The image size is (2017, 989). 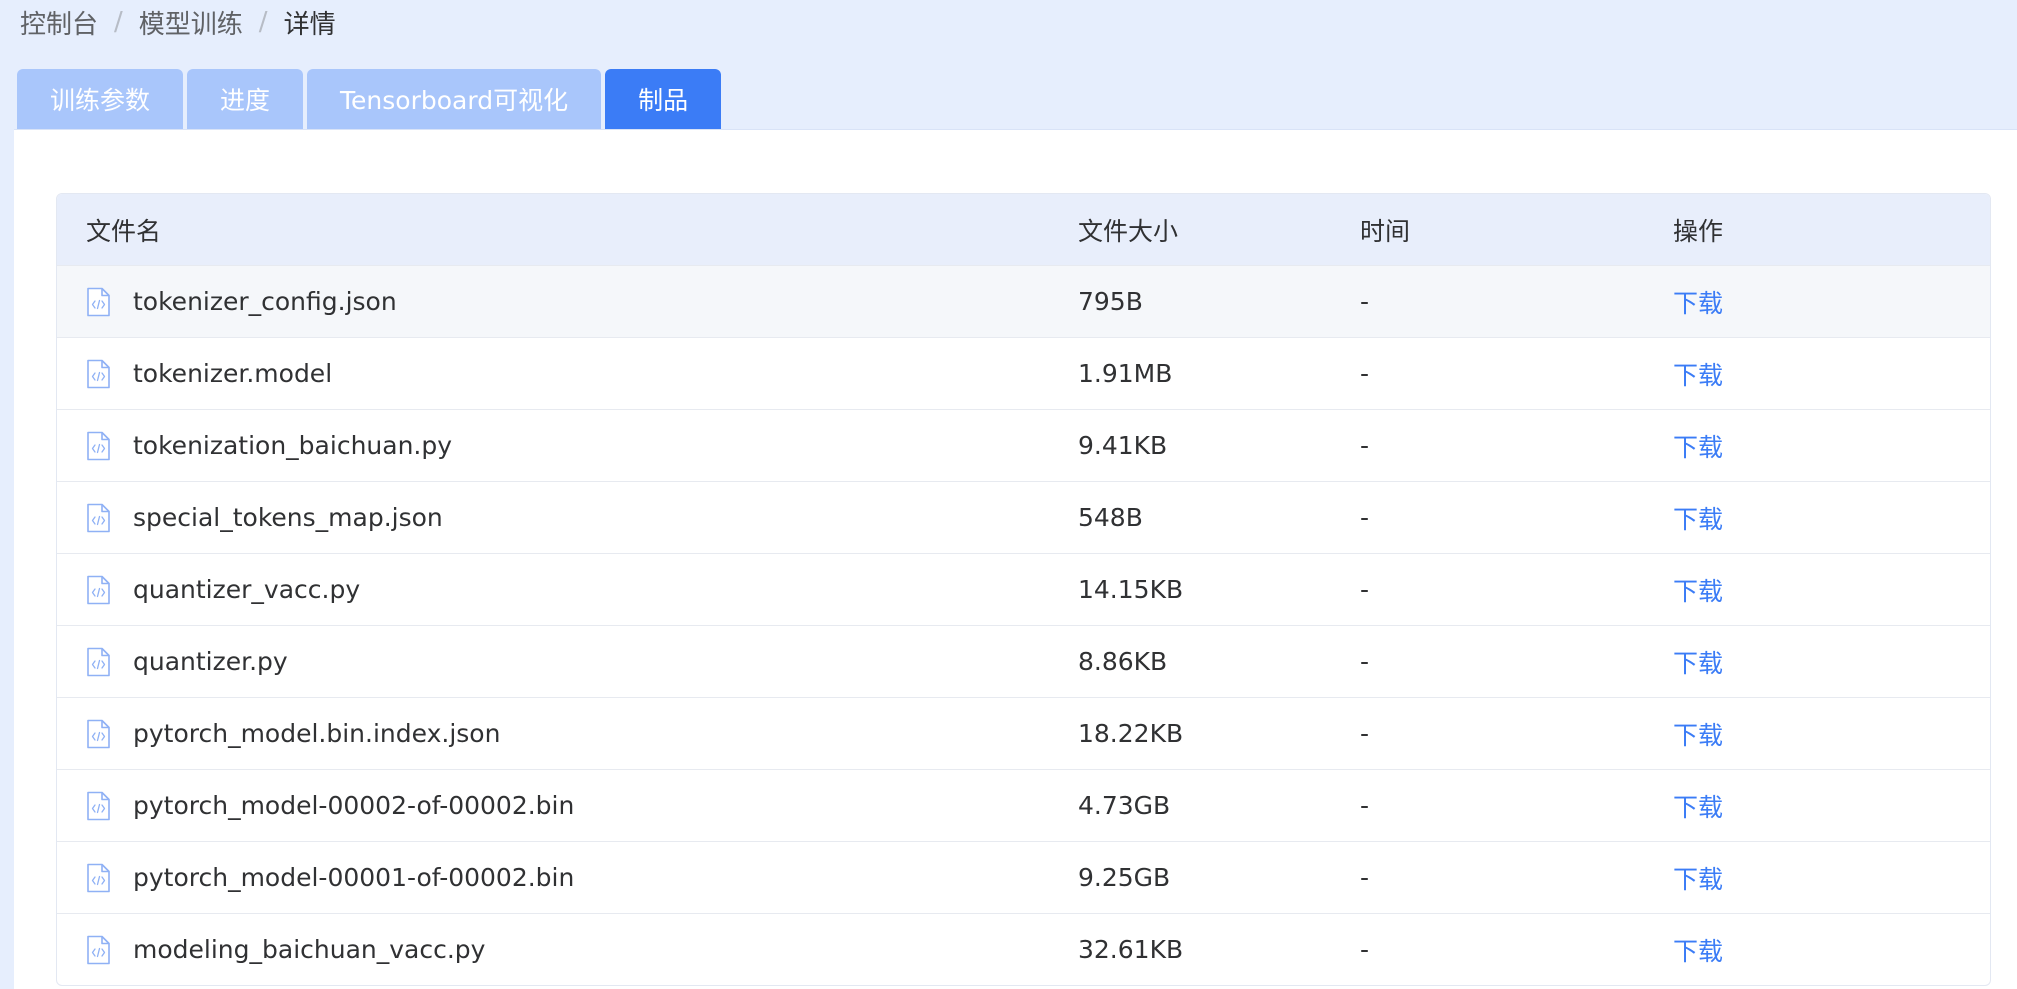 I want to click on cell-filename: tokenizer_config.json, so click(x=567, y=302).